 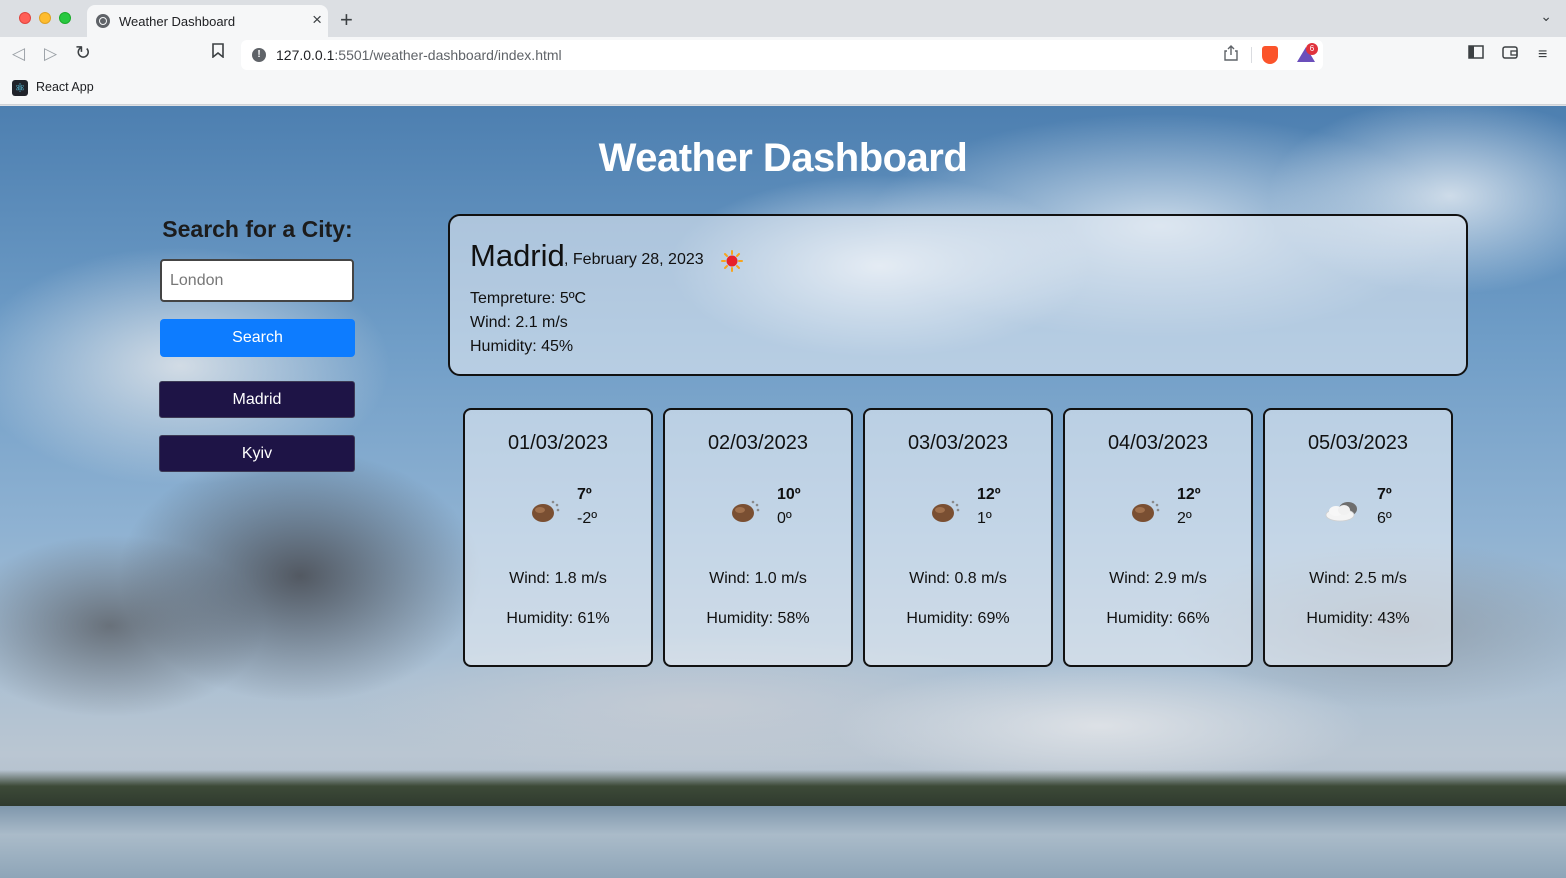 I want to click on forecast-wind: Wind: 1.8 m/s, so click(x=558, y=578).